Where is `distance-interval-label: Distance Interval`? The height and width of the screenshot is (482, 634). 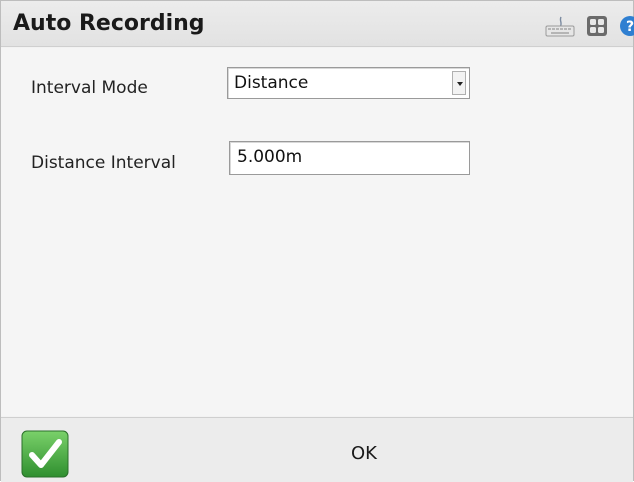 distance-interval-label: Distance Interval is located at coordinates (103, 163).